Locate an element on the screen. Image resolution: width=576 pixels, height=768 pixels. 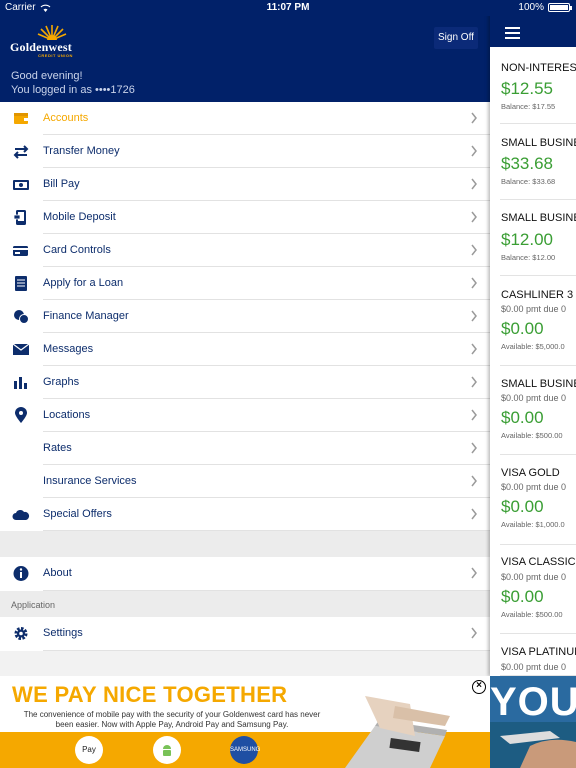
account-row: VISA PLATINUM $0.00 pmt due 0 is located at coordinates (533, 655).